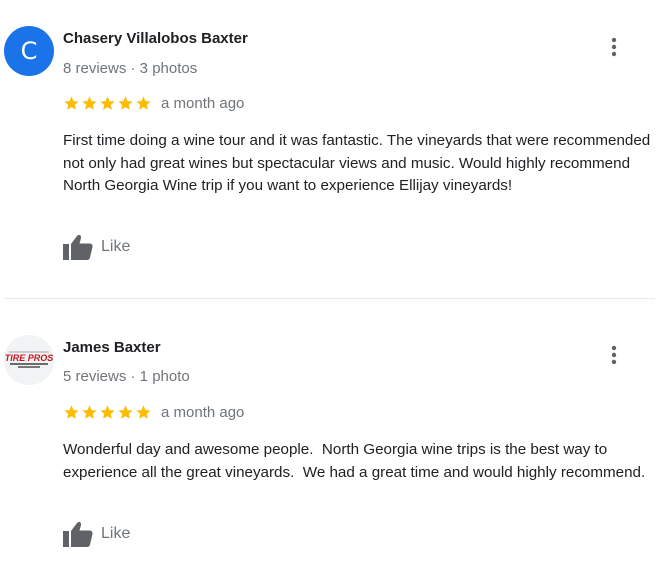 This screenshot has width=660, height=573. I want to click on svg-text: TIRE PROS, so click(29, 358).